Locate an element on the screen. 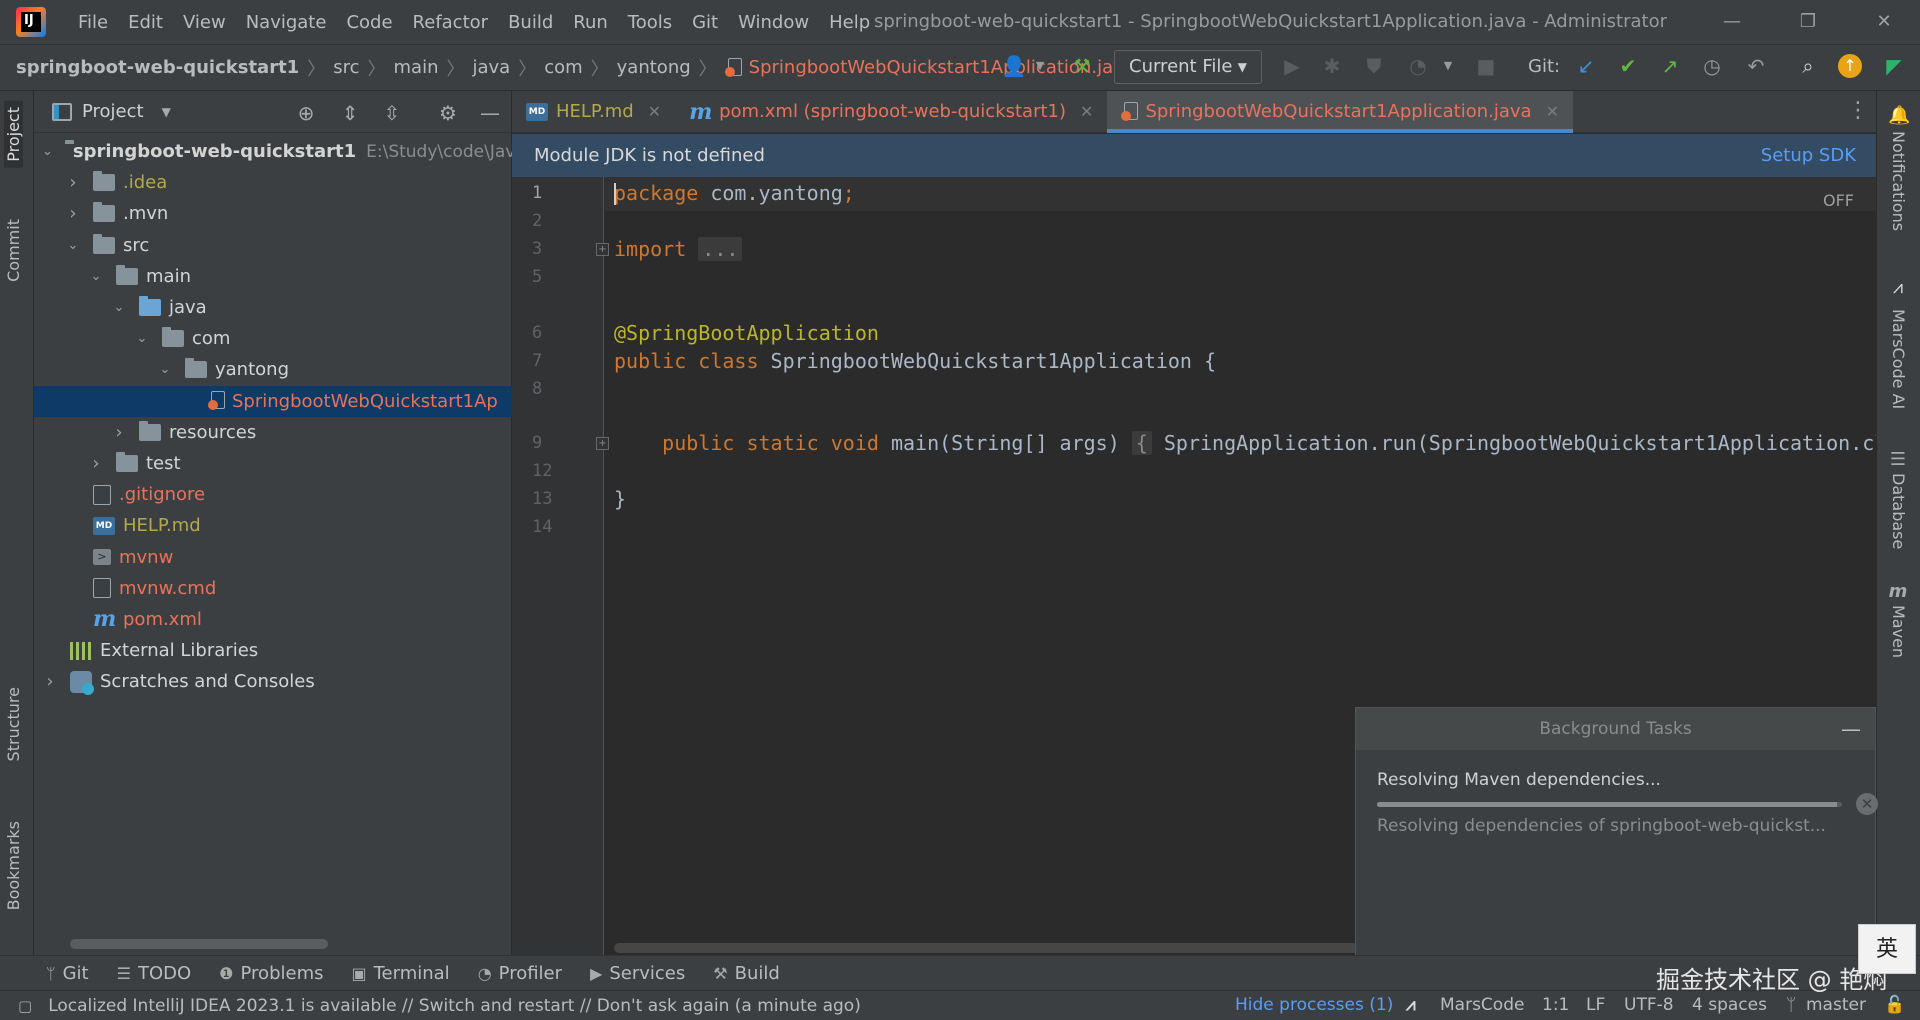  breadcrumb-item: src is located at coordinates (346, 67).